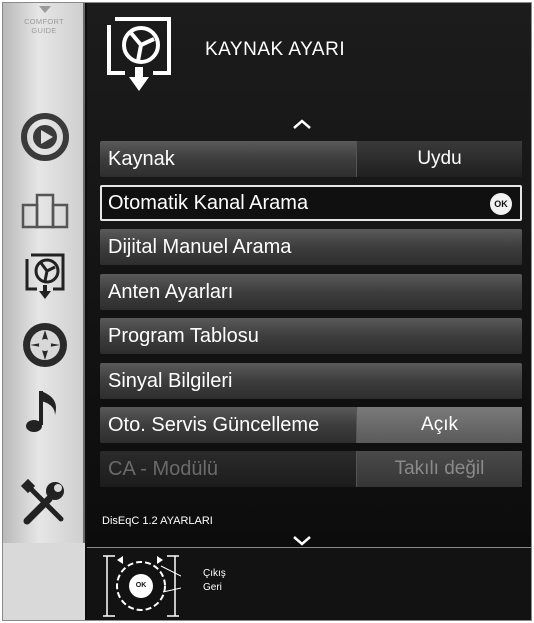  I want to click on menu-item-sinyal-bilgileri: Sinyal Bilgileri, so click(311, 381).